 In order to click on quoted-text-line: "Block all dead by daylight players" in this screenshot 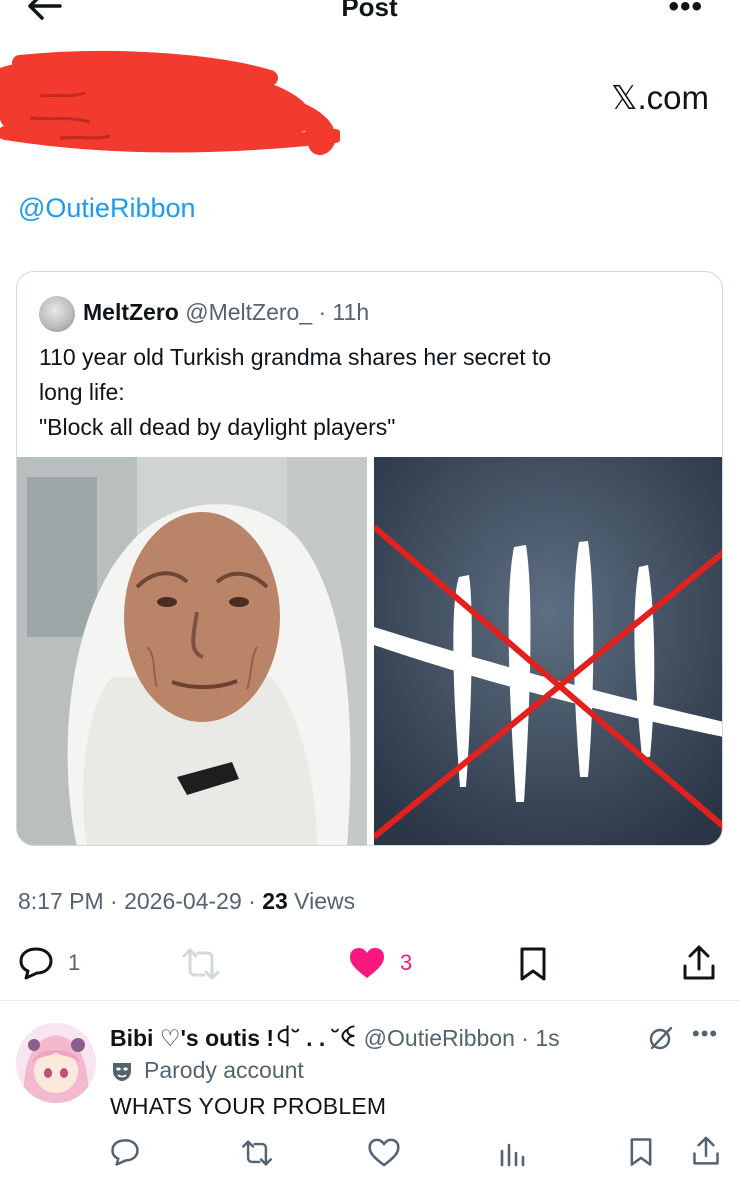, I will do `click(217, 427)`.